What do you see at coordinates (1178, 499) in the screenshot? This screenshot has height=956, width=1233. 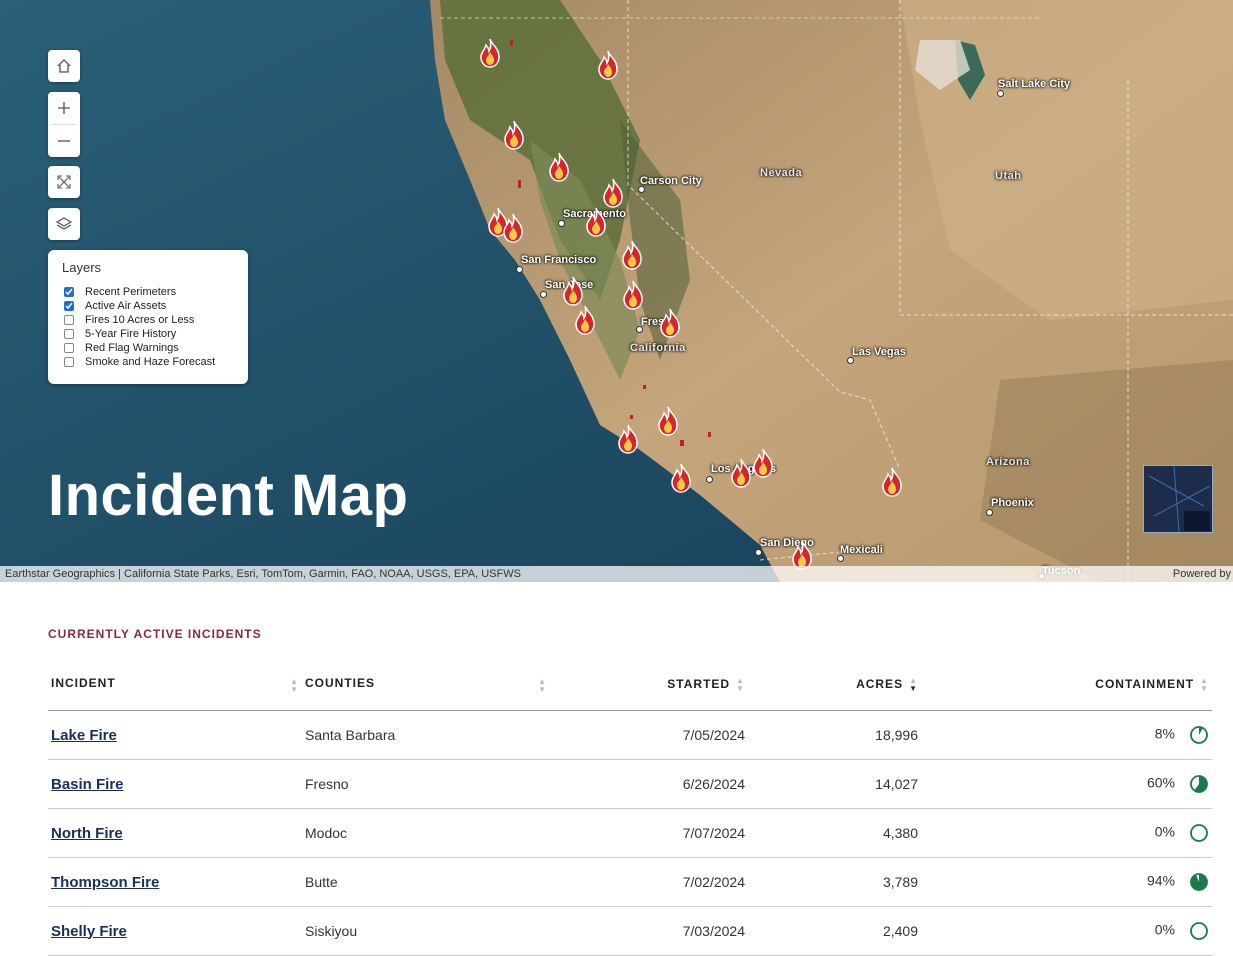 I see `basemap-toggle-thumbnail` at bounding box center [1178, 499].